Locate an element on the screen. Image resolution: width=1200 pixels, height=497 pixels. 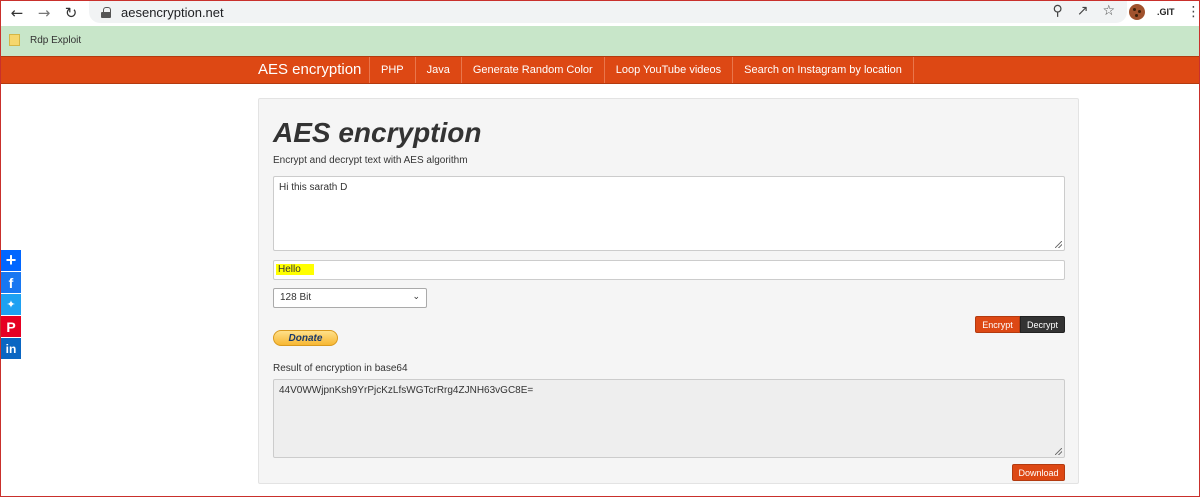
pinterest-icon: P is located at coordinates (11, 326).